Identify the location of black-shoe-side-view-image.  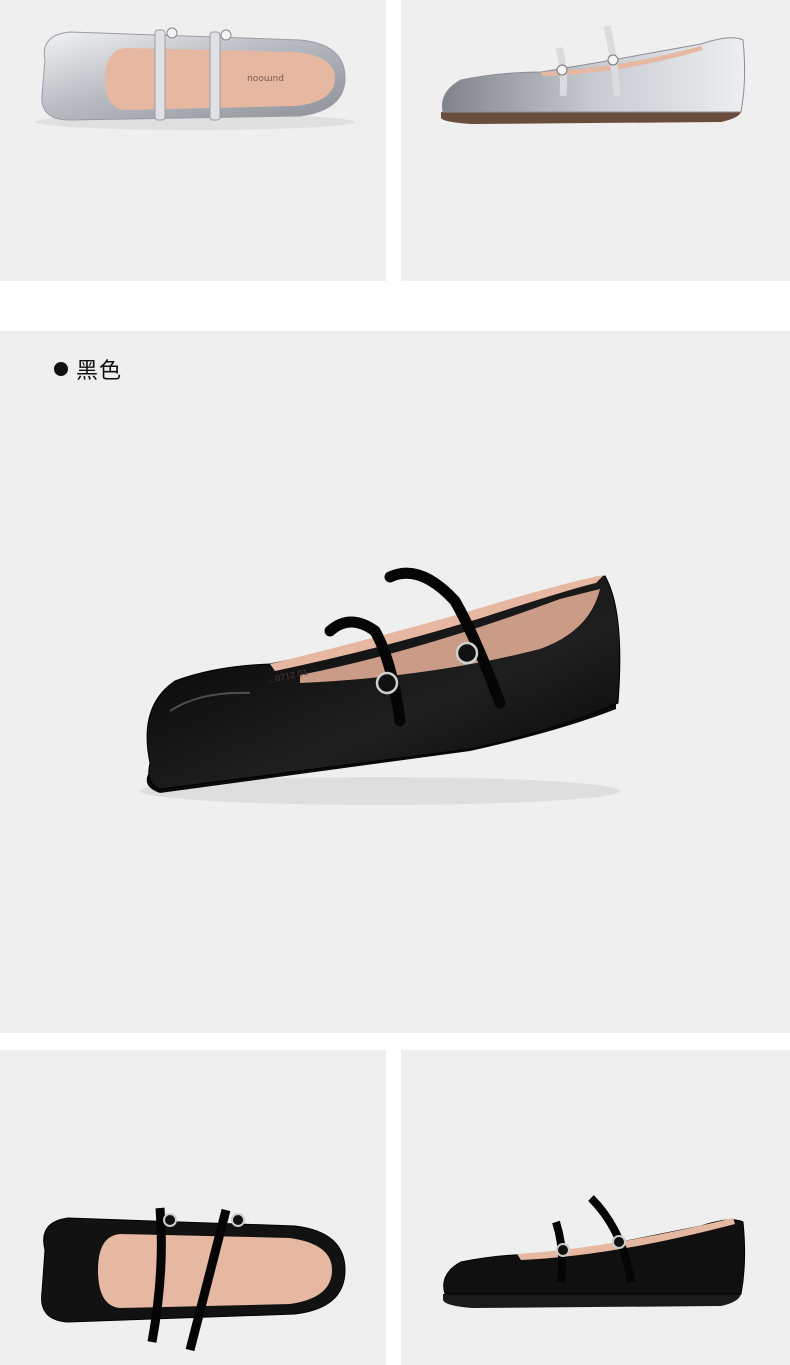
(595, 1207).